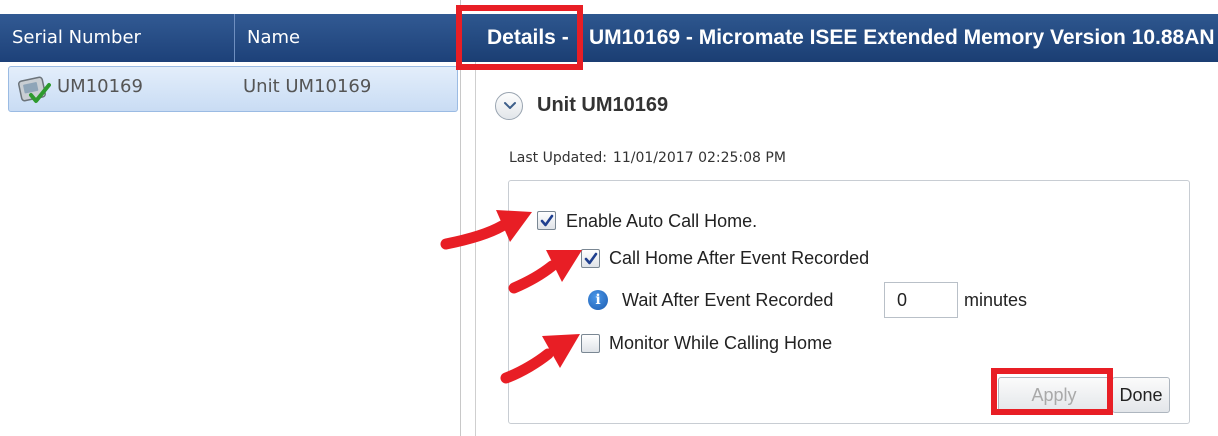  I want to click on minutes-unit-label: minutes, so click(996, 300).